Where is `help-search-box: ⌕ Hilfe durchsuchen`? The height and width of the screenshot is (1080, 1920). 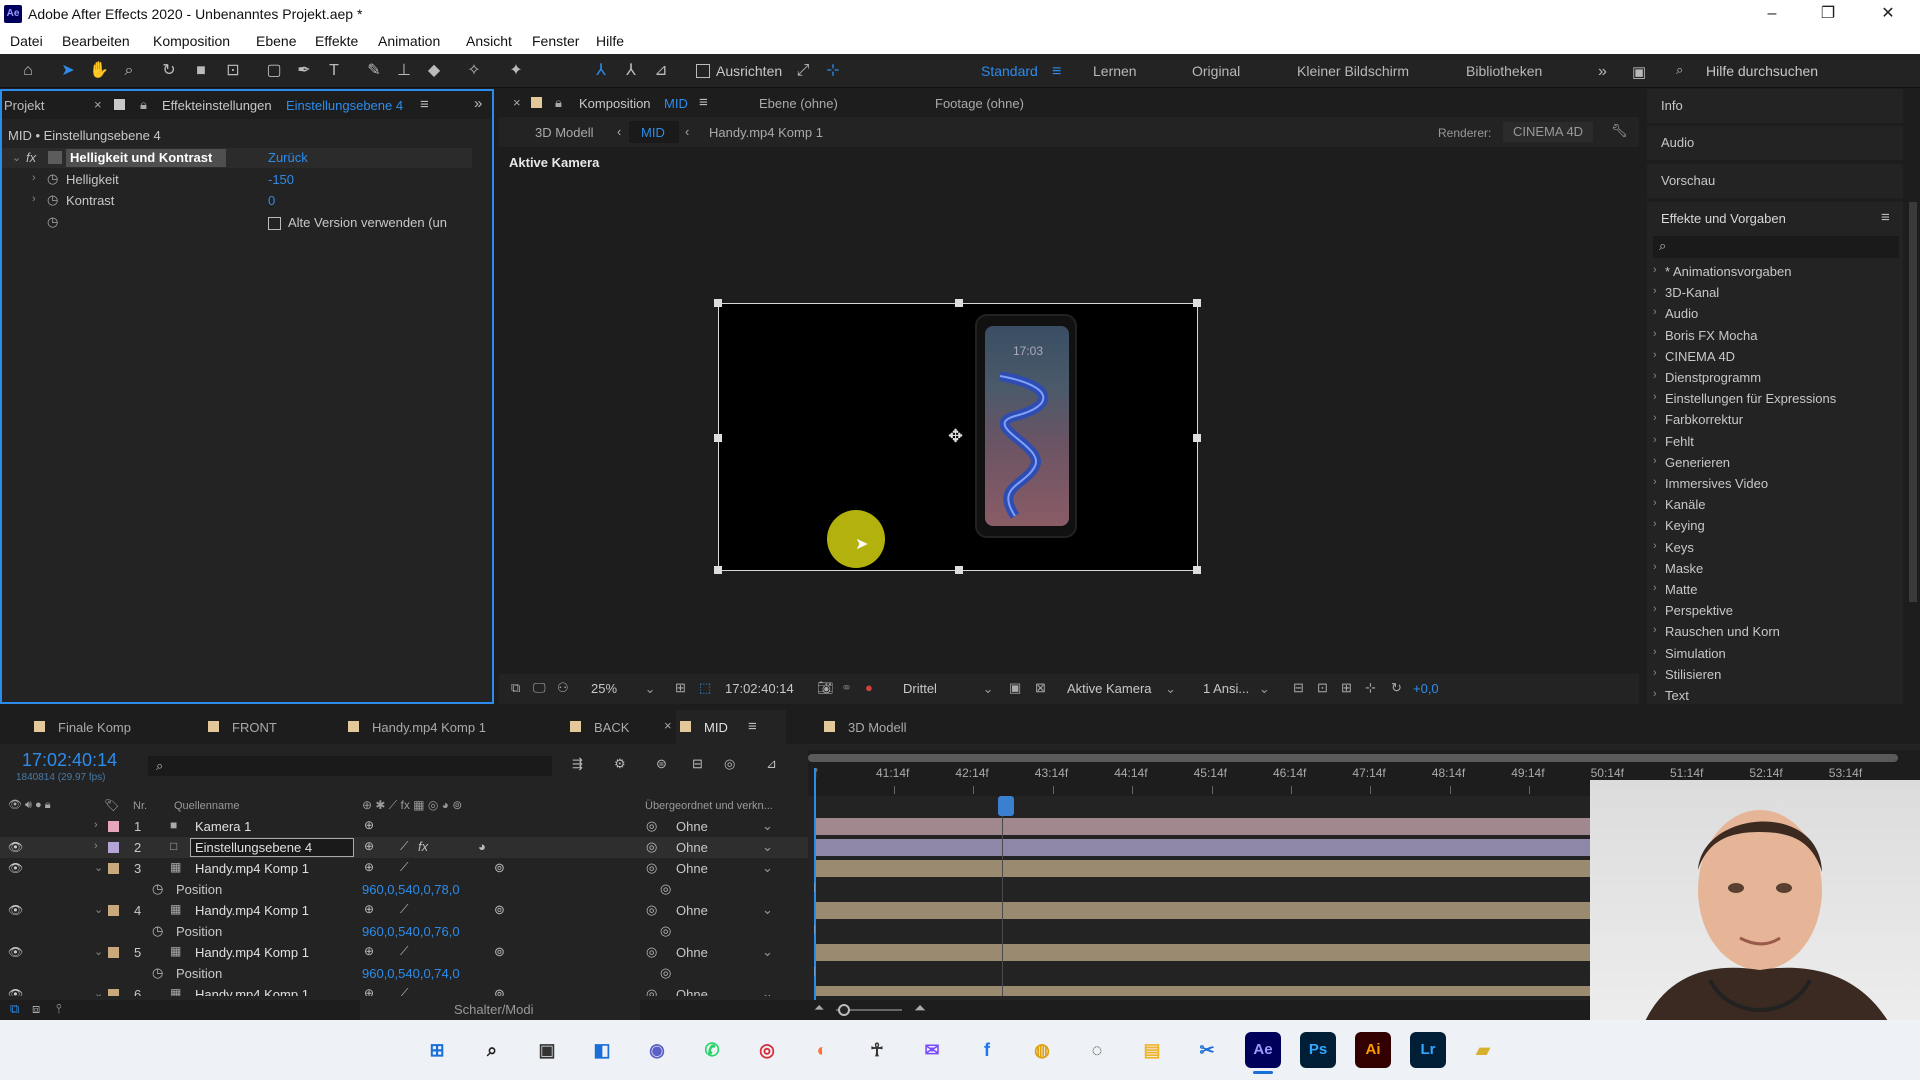 help-search-box: ⌕ Hilfe durchsuchen is located at coordinates (1794, 71).